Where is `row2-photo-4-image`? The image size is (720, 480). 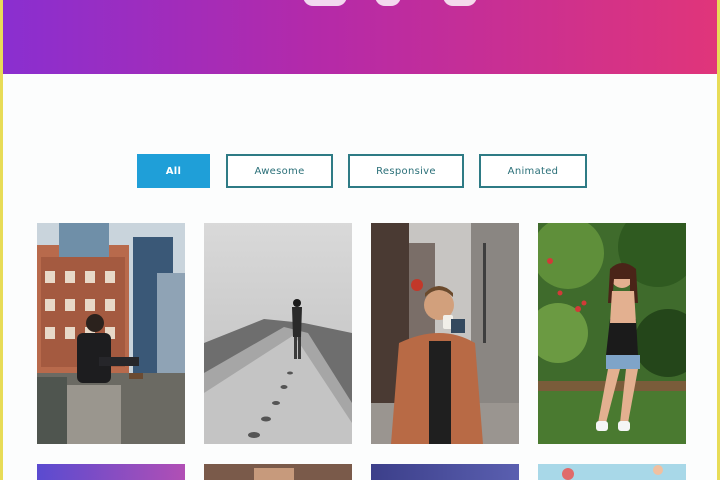
row2-photo-4-image is located at coordinates (612, 472).